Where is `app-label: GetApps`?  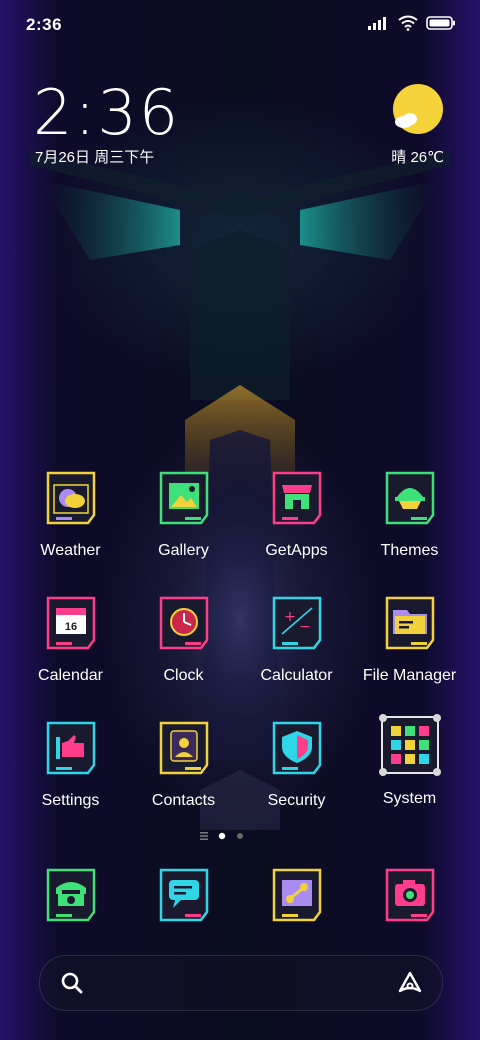 app-label: GetApps is located at coordinates (296, 550).